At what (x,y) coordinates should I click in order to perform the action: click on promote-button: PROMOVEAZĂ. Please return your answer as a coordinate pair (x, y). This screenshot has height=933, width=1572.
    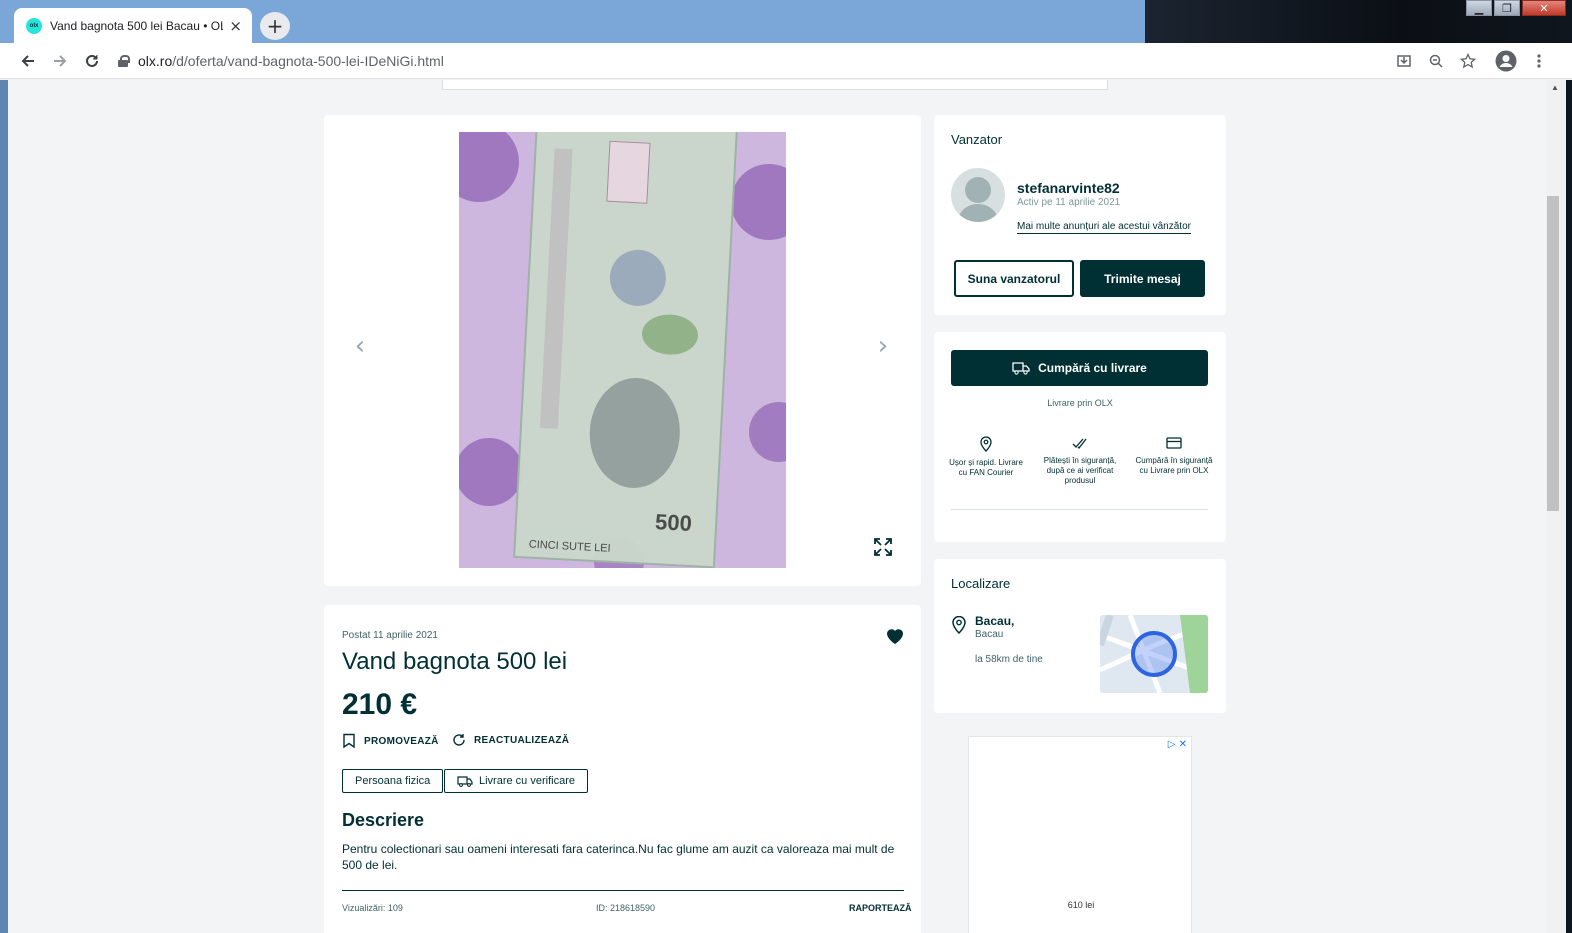
    Looking at the image, I should click on (390, 741).